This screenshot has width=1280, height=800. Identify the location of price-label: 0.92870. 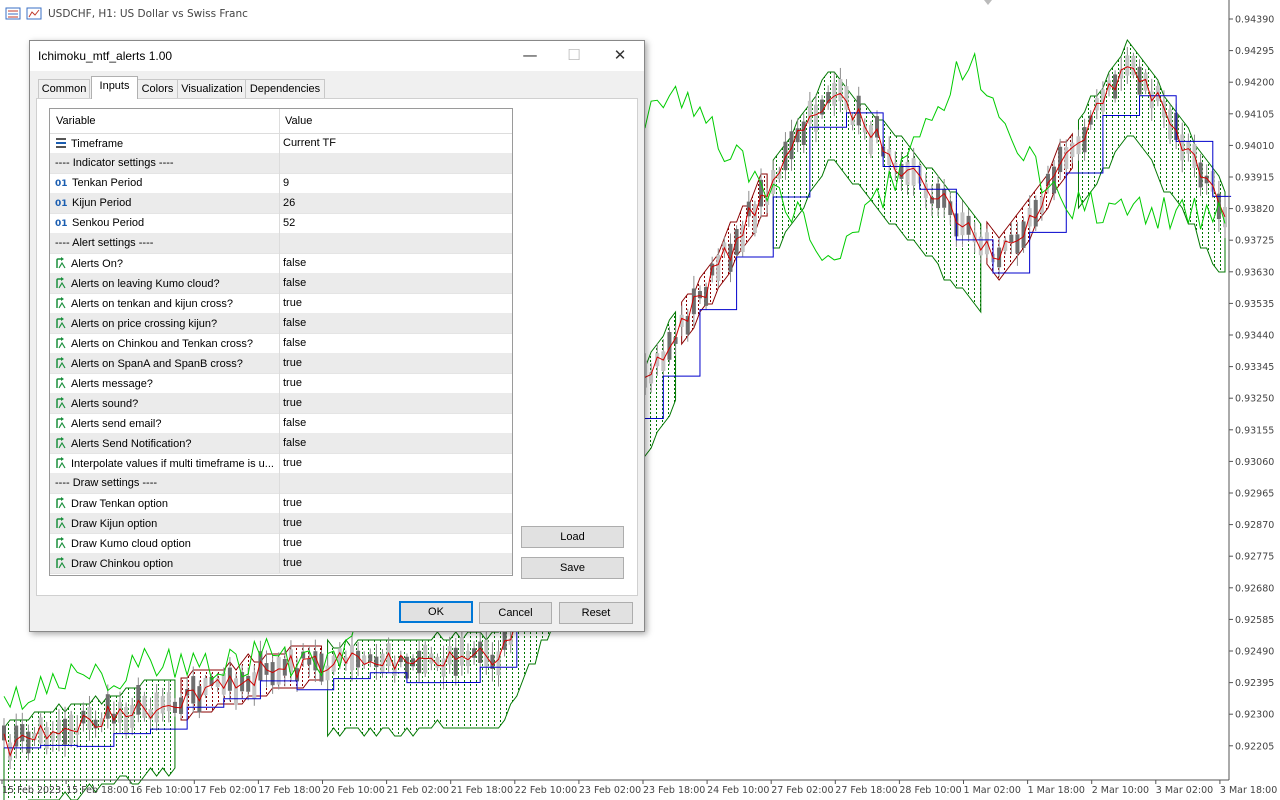
(1254, 525).